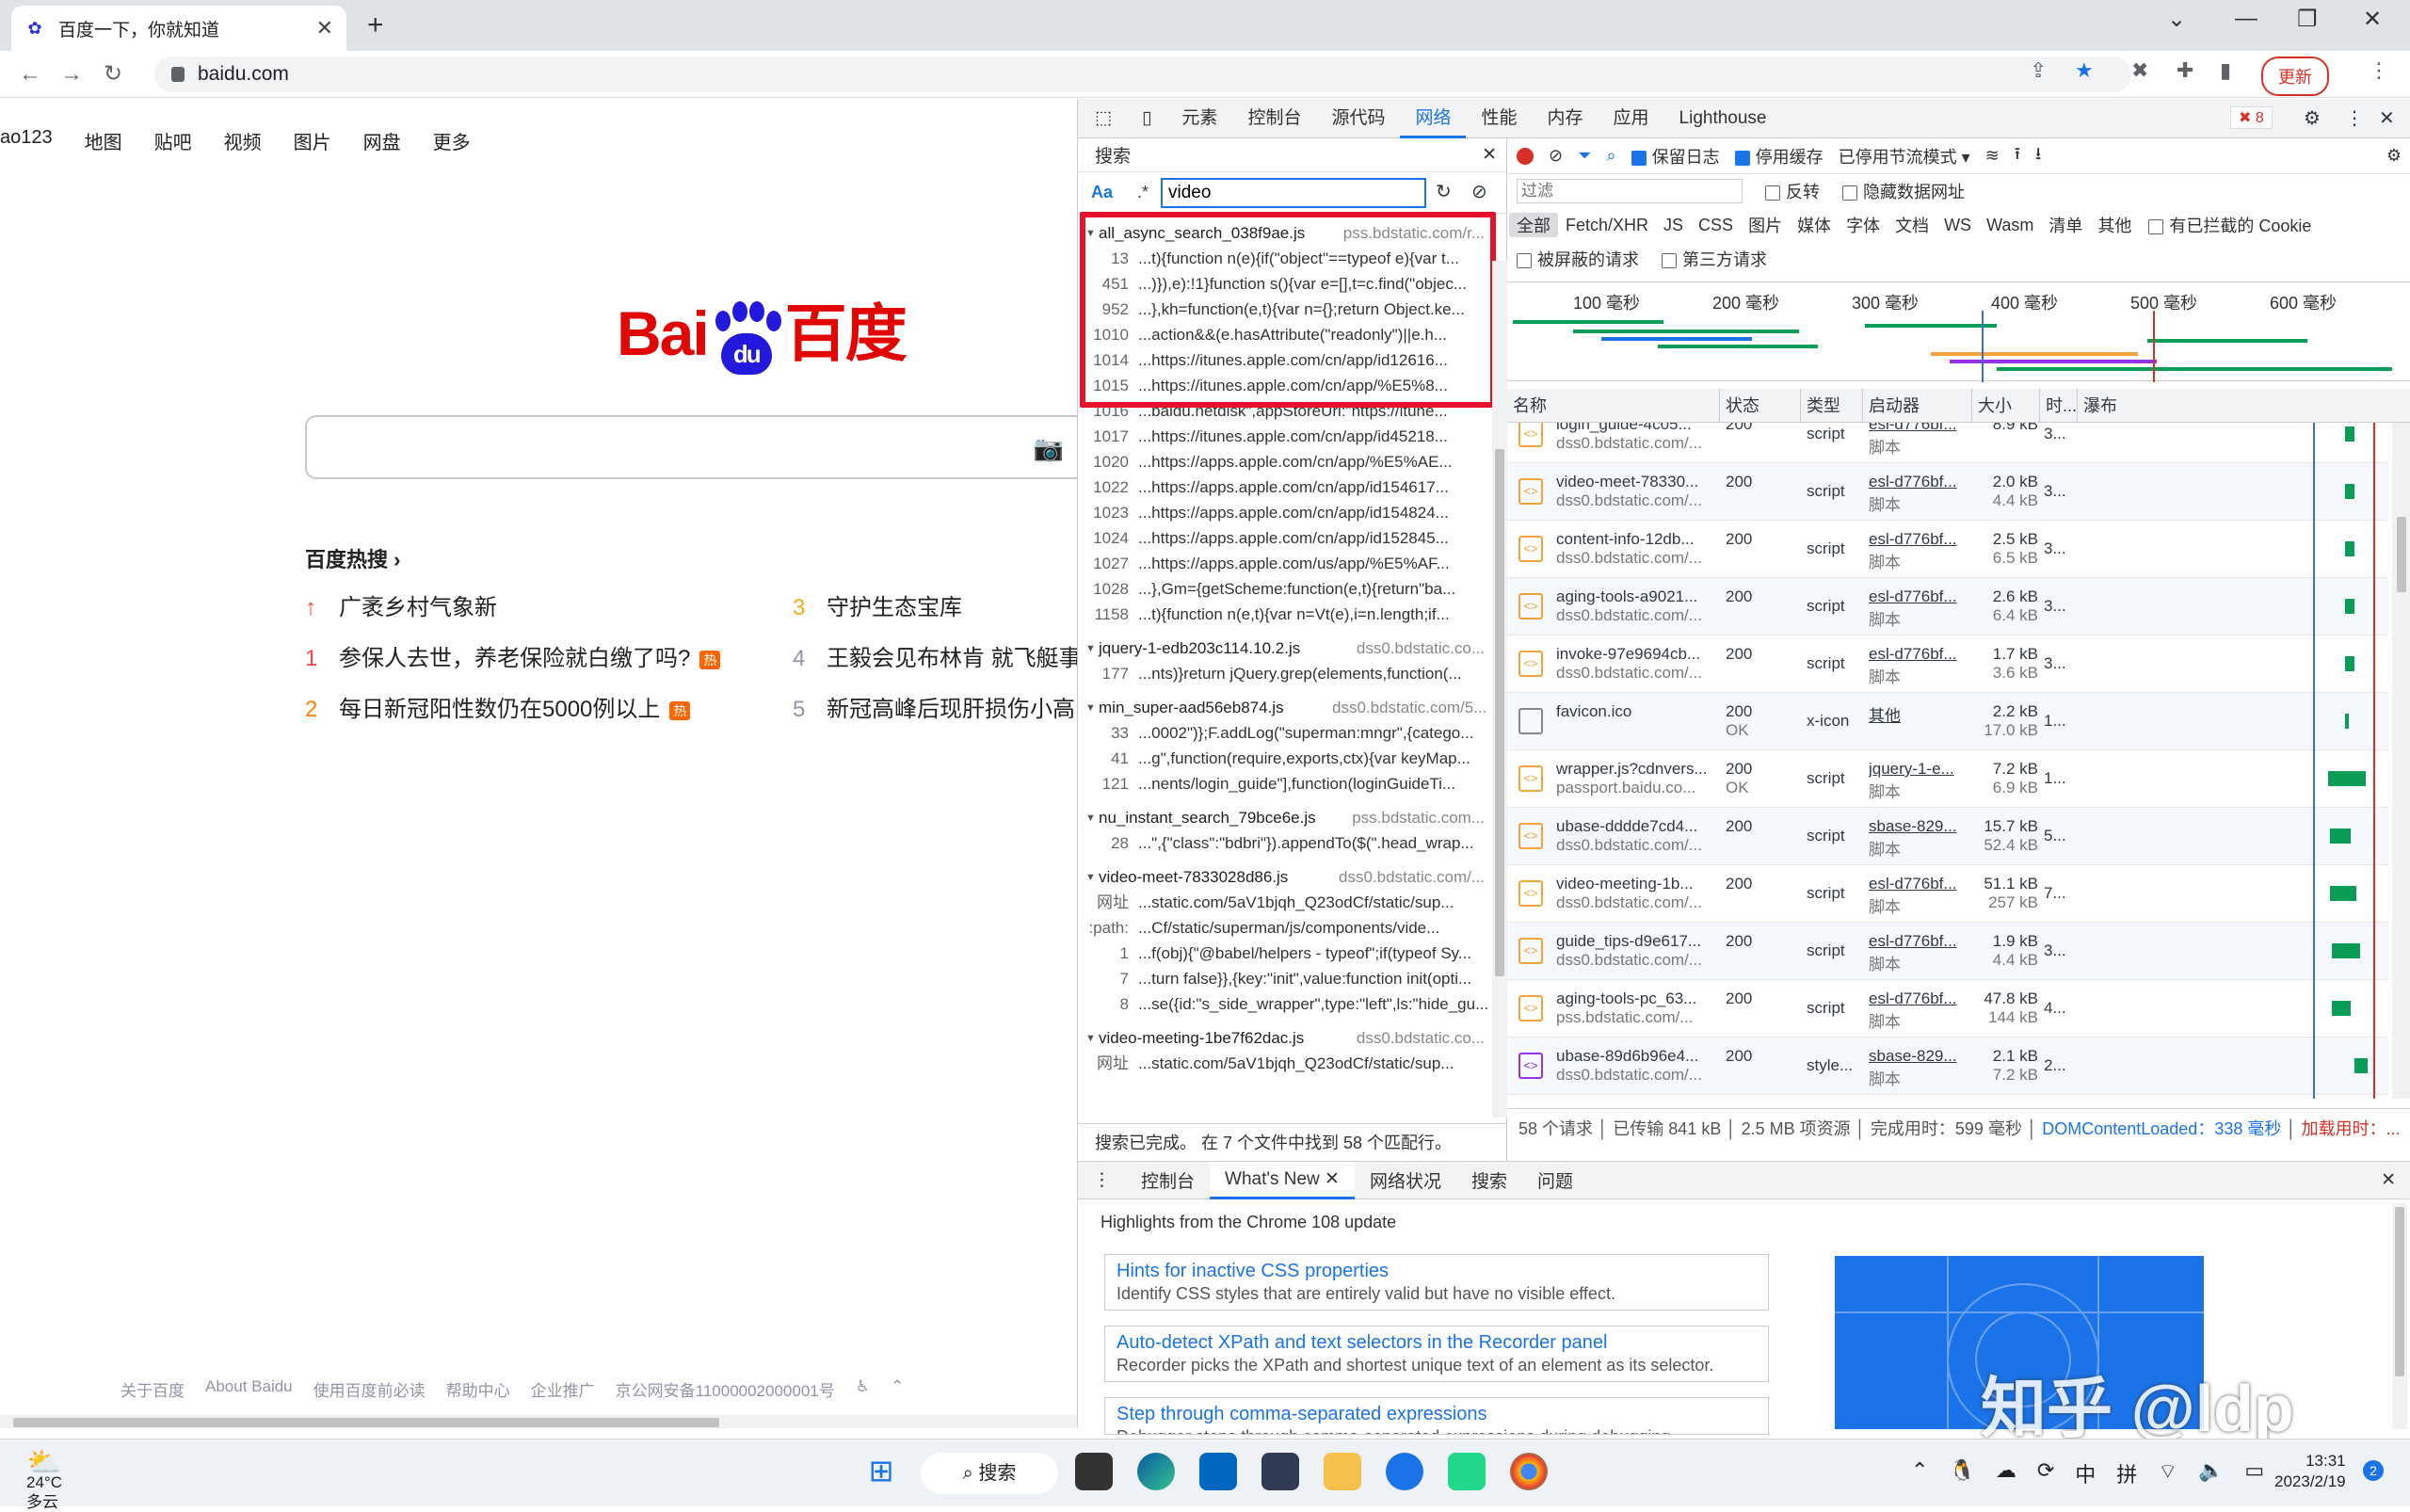 This screenshot has width=2410, height=1512. I want to click on col-name: 名称, so click(1613, 406).